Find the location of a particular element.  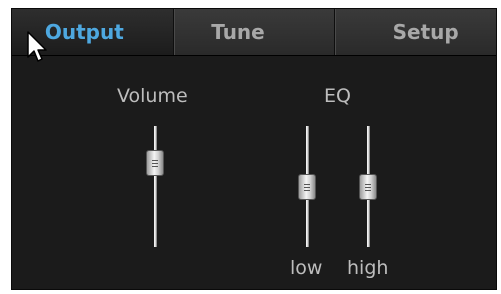

eq-low-label: low is located at coordinates (306, 268).